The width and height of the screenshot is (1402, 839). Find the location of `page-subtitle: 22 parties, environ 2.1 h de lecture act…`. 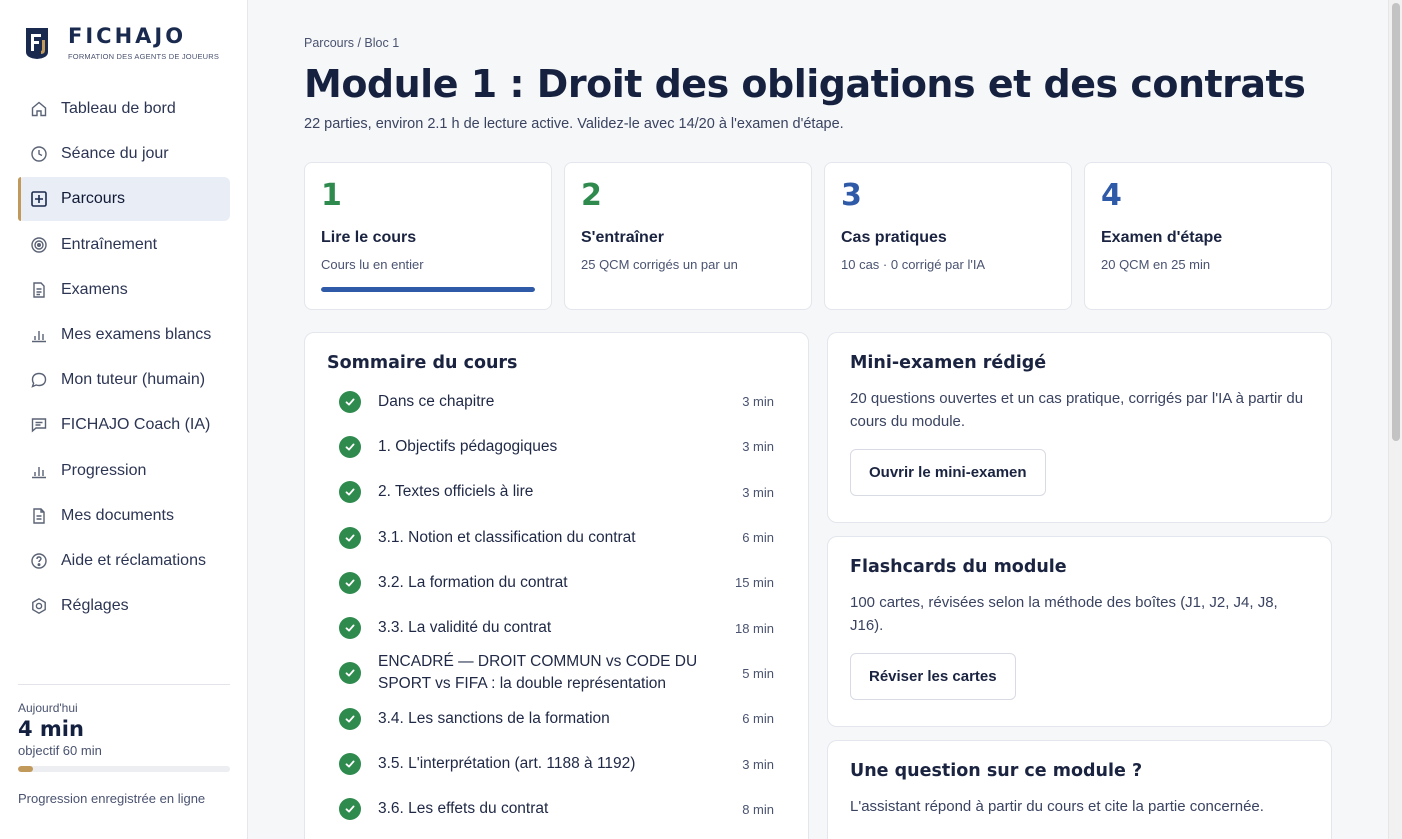

page-subtitle: 22 parties, environ 2.1 h de lecture act… is located at coordinates (574, 124).